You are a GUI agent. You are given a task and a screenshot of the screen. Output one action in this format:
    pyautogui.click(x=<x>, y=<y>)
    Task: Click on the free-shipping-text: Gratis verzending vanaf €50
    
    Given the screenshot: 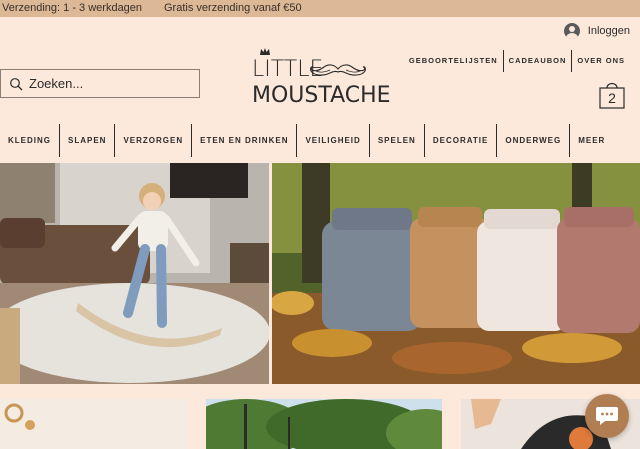 What is the action you would take?
    pyautogui.click(x=233, y=8)
    